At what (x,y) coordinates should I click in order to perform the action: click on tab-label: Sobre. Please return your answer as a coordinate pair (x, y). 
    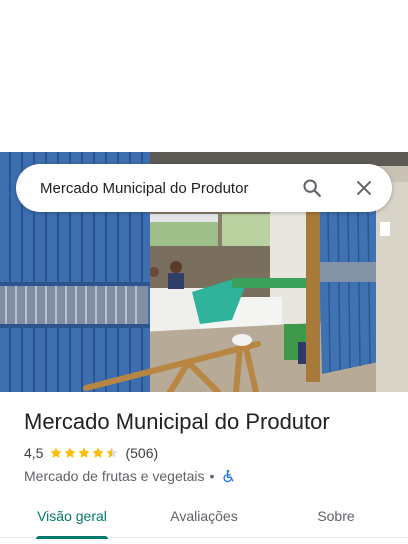
    Looking at the image, I should click on (336, 516).